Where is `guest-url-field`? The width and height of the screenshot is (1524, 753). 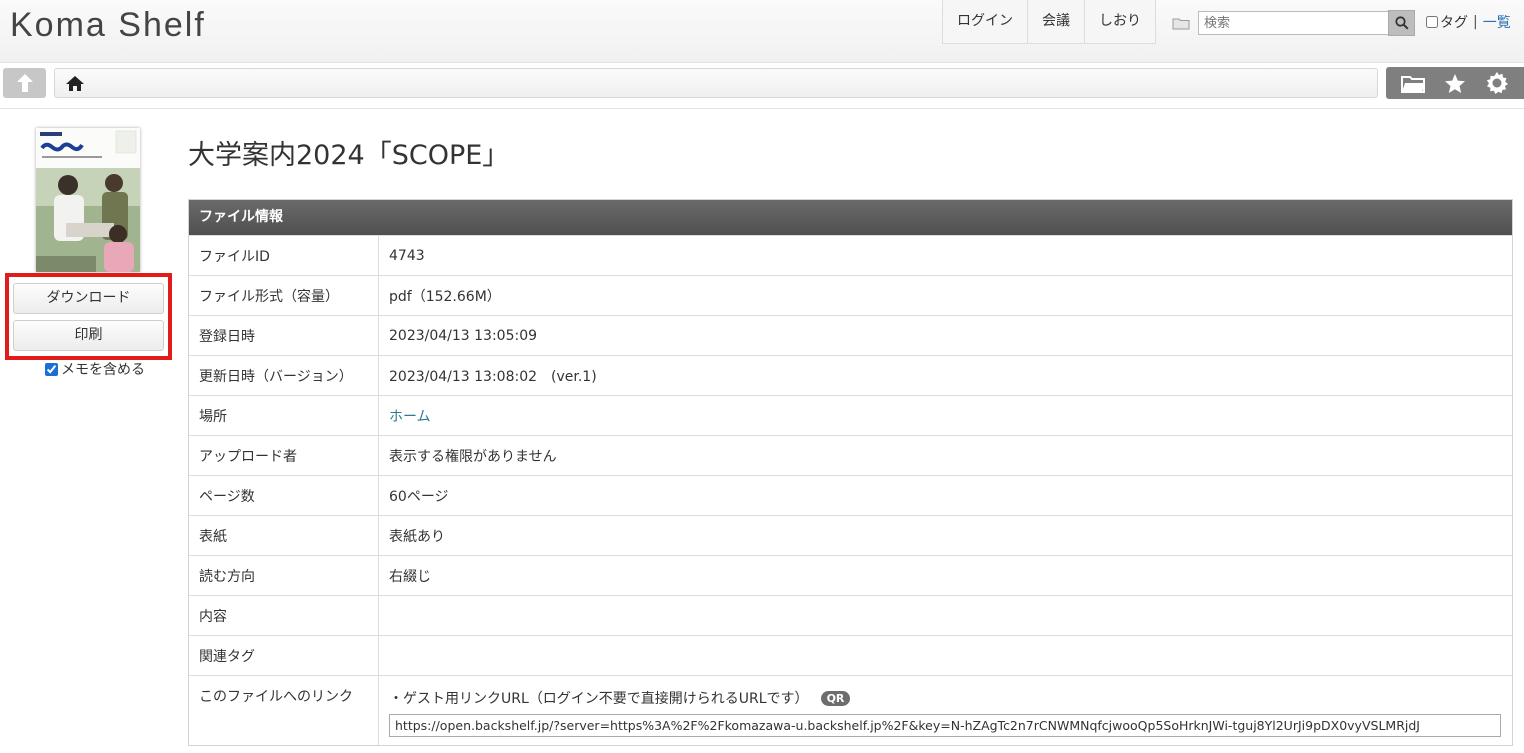 guest-url-field is located at coordinates (945, 725).